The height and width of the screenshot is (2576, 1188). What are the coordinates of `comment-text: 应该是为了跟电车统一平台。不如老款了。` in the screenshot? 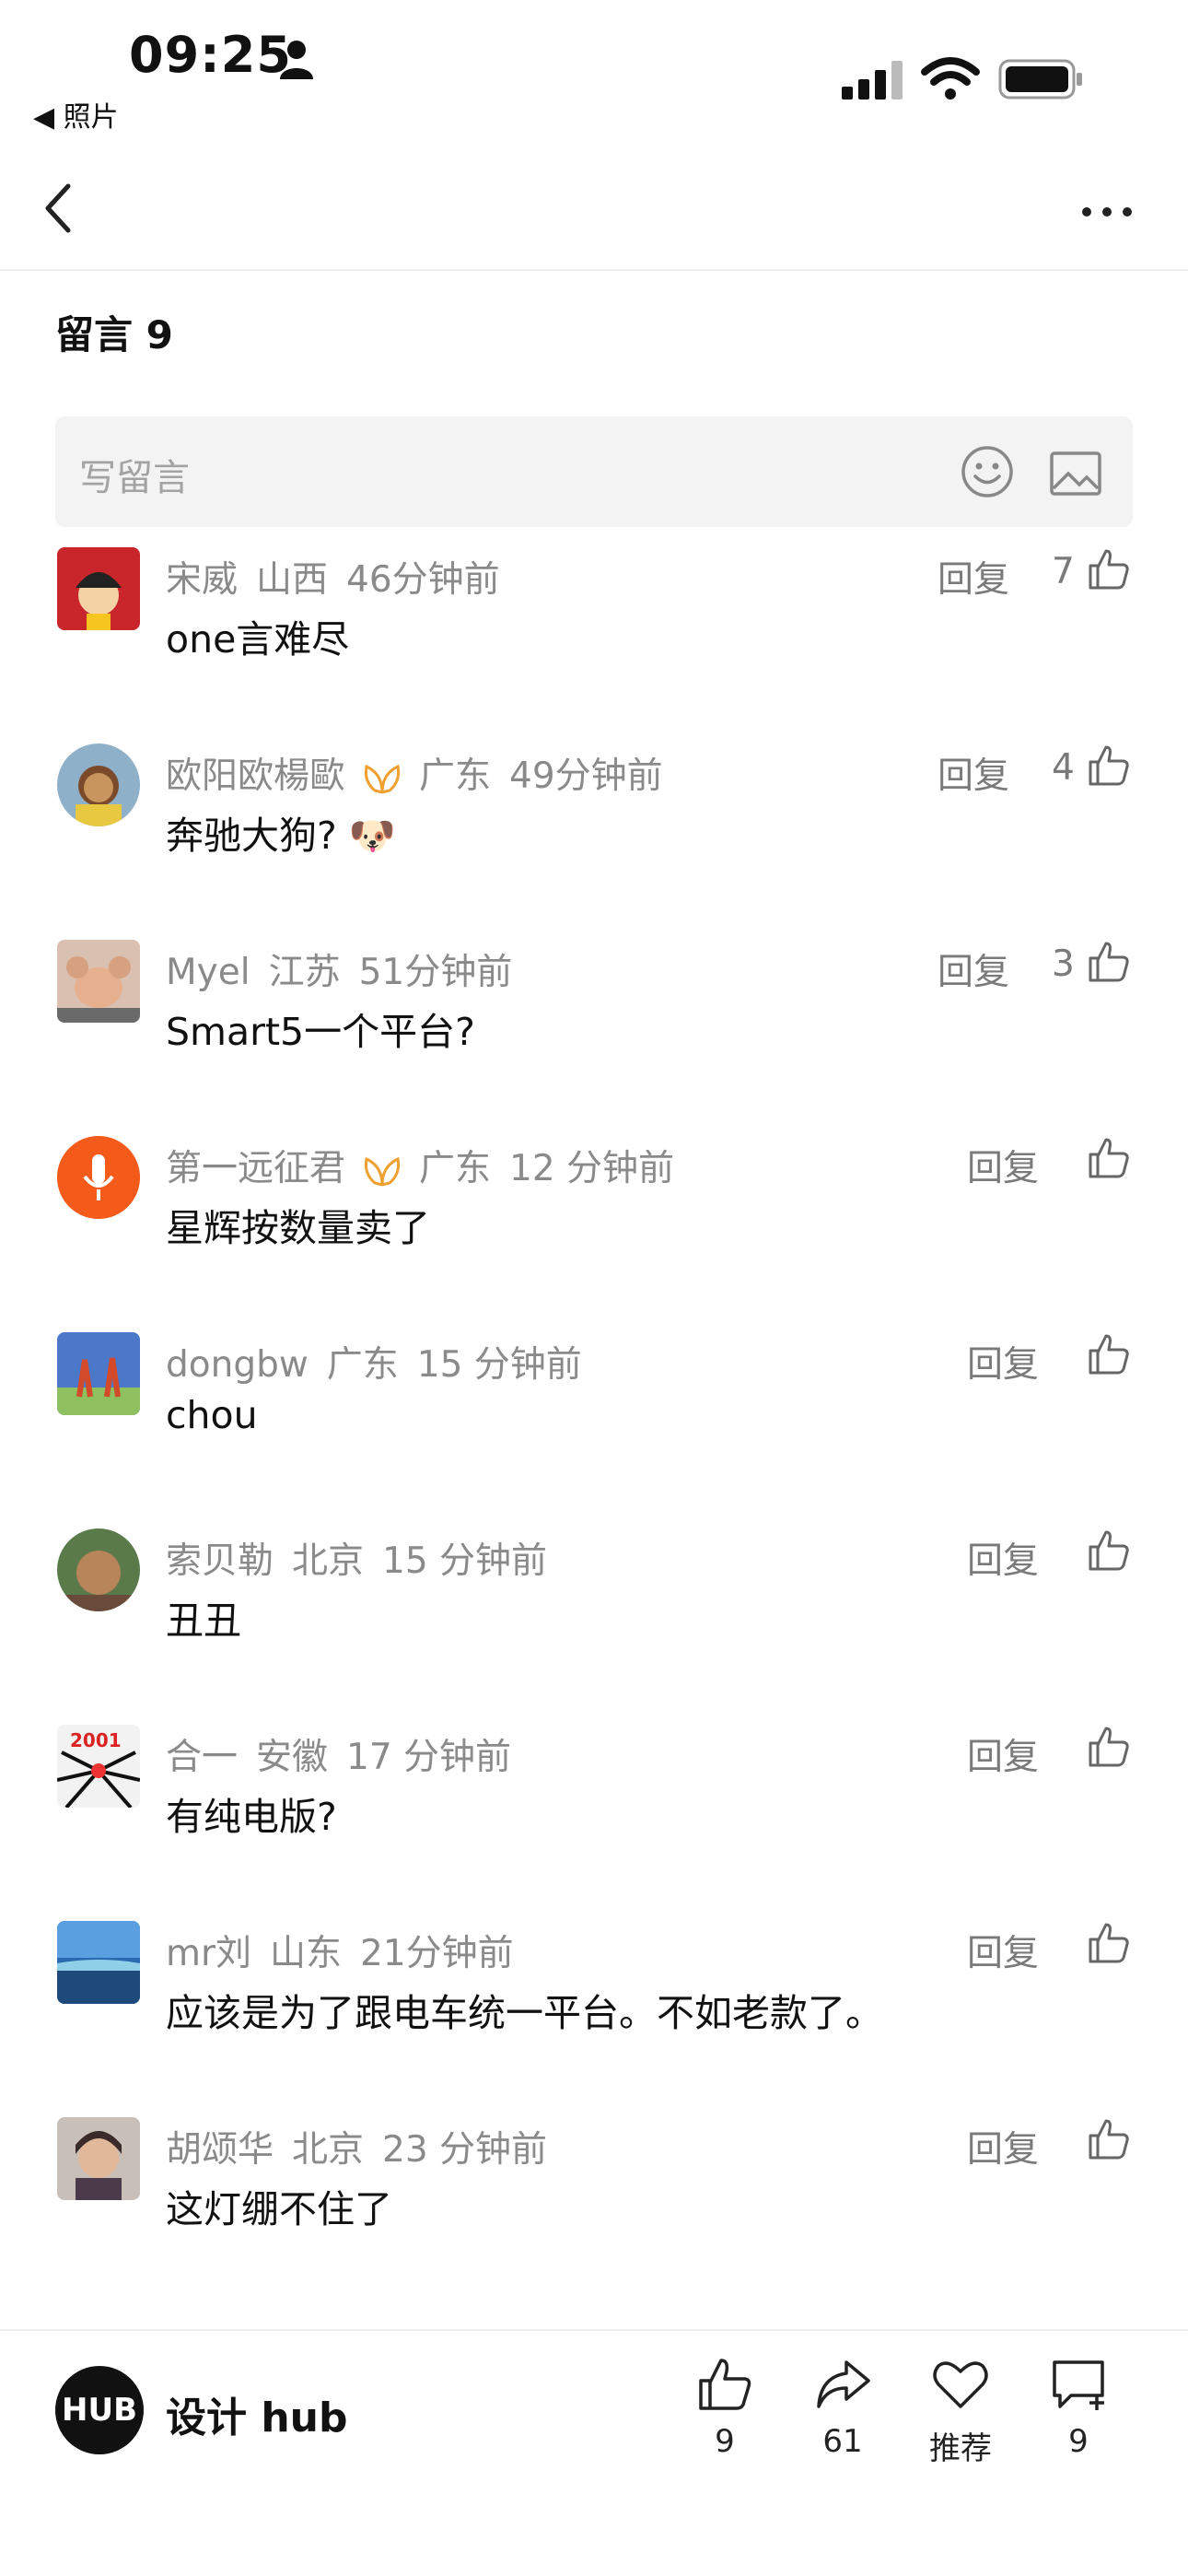 It's located at (524, 2013).